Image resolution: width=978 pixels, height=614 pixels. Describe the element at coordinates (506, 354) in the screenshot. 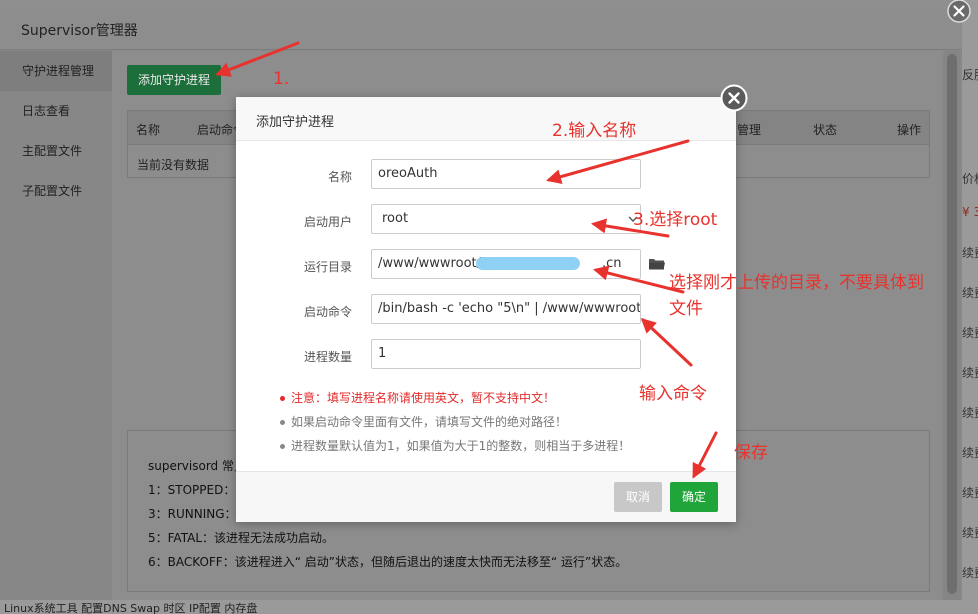

I see `count-input: 1` at that location.